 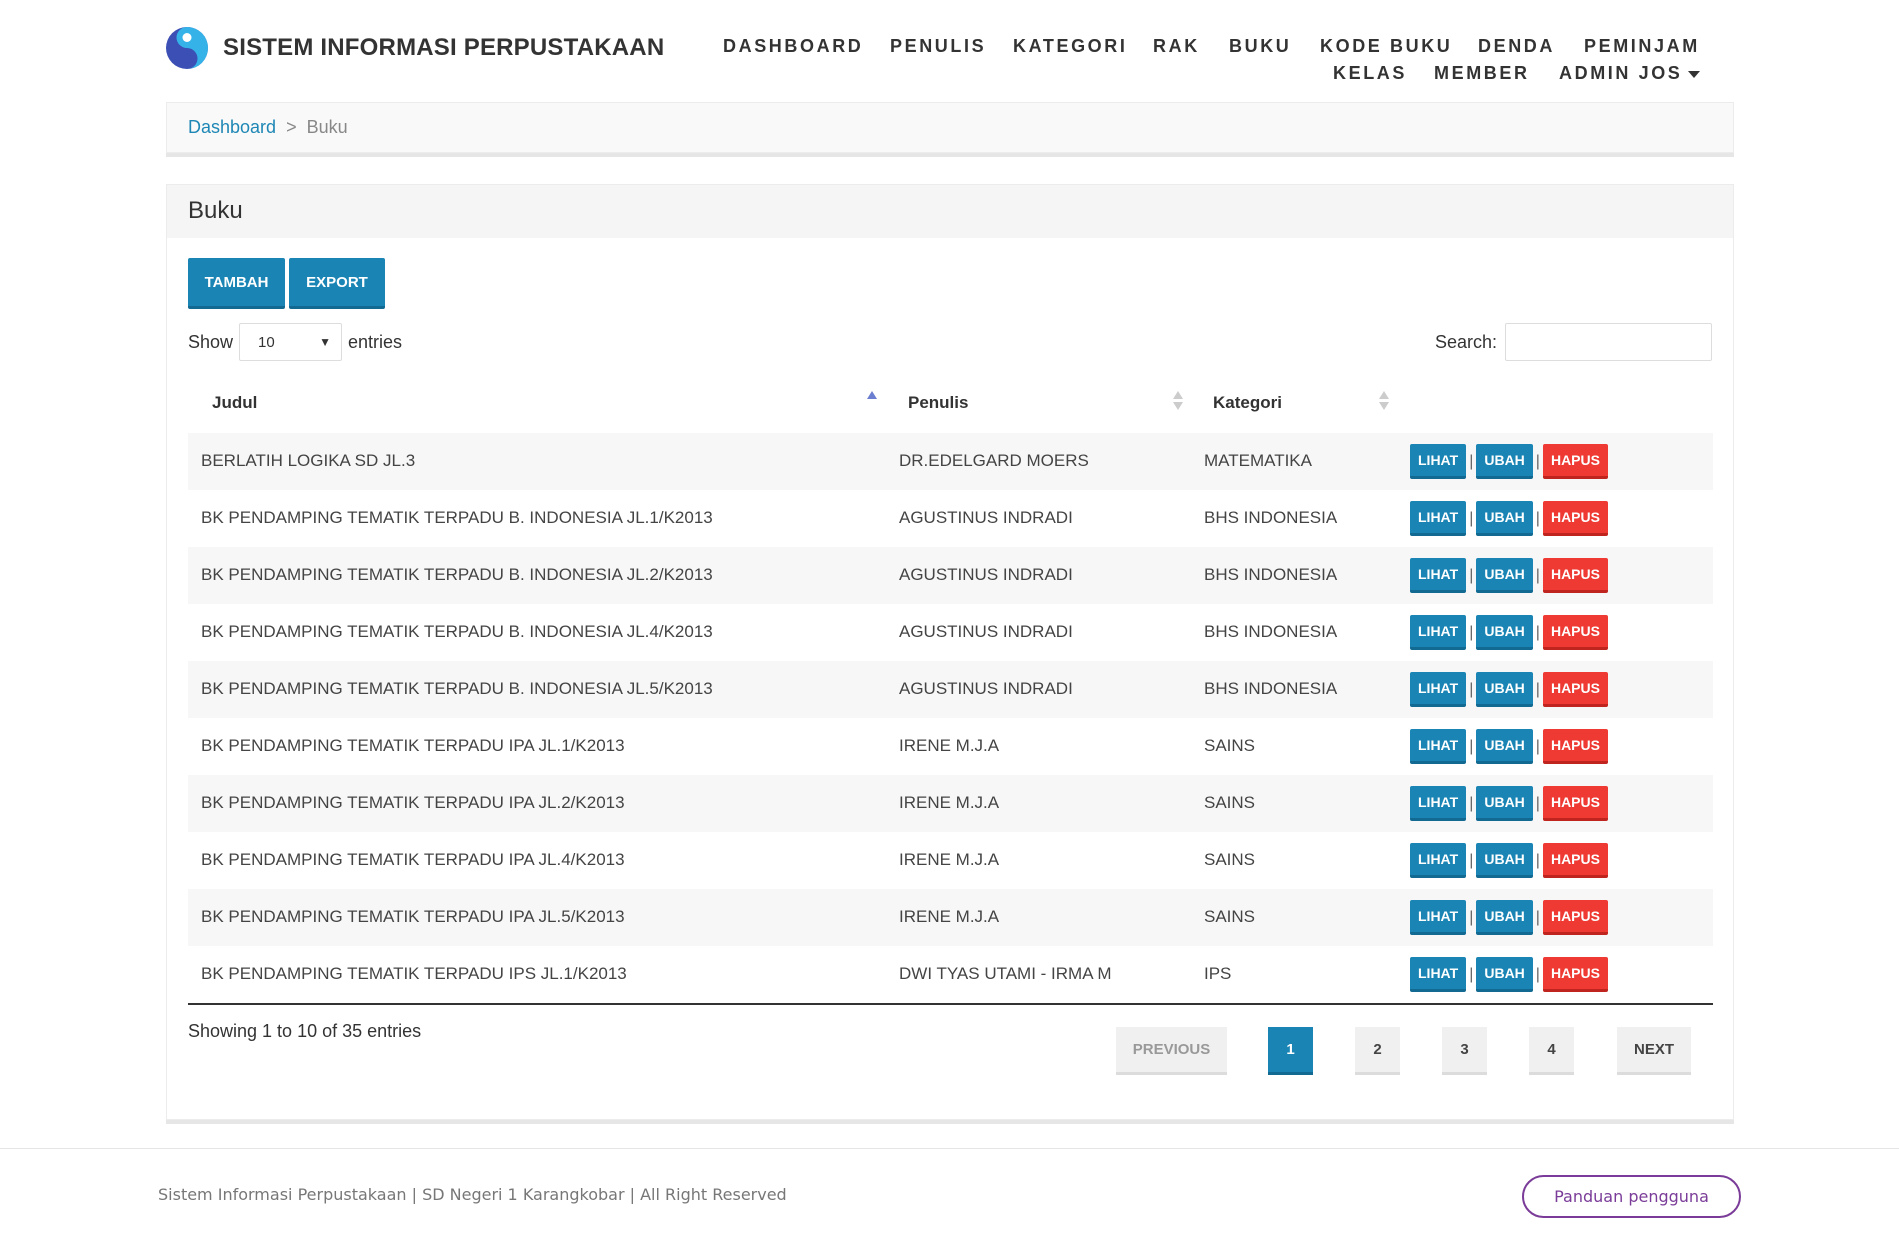 I want to click on page-button-3: 3, so click(x=1464, y=1051).